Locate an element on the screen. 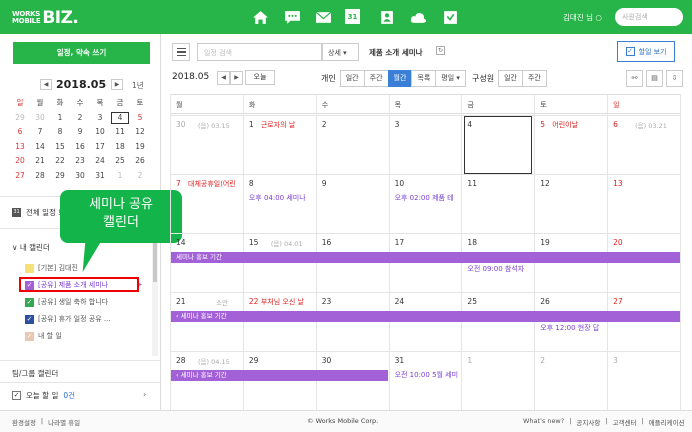 Image resolution: width=692 pixels, height=432 pixels. next-month-button: ▶ is located at coordinates (236, 78).